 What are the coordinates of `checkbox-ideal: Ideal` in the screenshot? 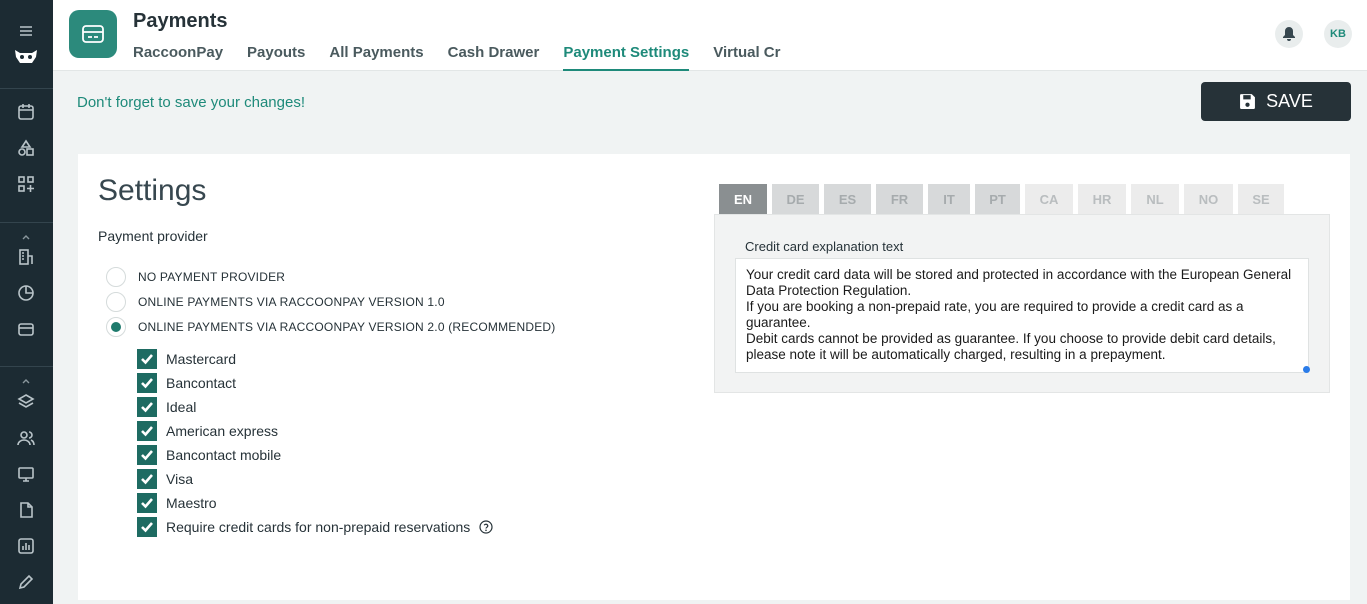 It's located at (166, 407).